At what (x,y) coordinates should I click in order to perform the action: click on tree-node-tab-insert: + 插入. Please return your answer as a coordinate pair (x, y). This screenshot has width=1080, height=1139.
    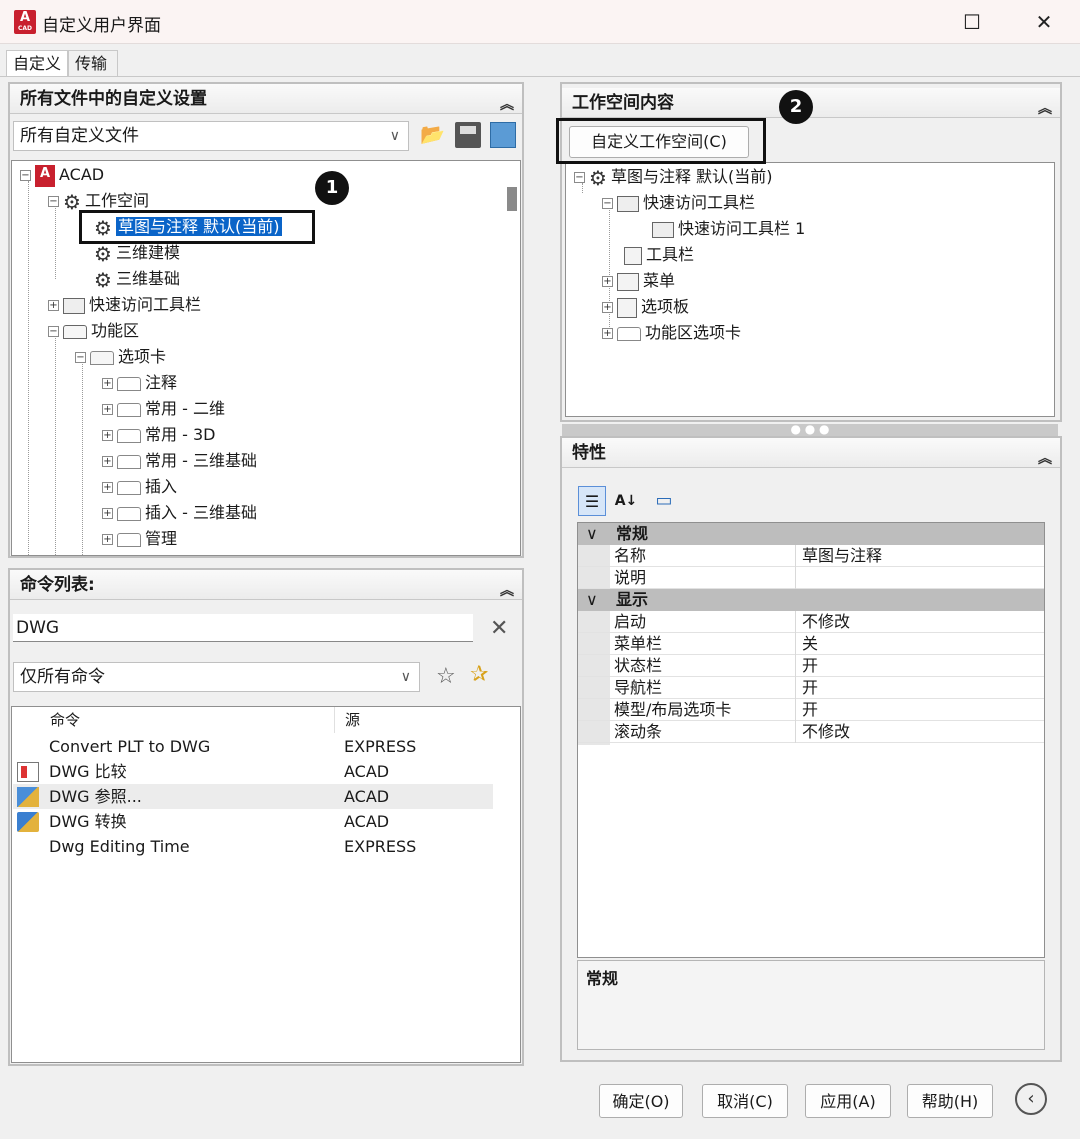
    Looking at the image, I should click on (139, 487).